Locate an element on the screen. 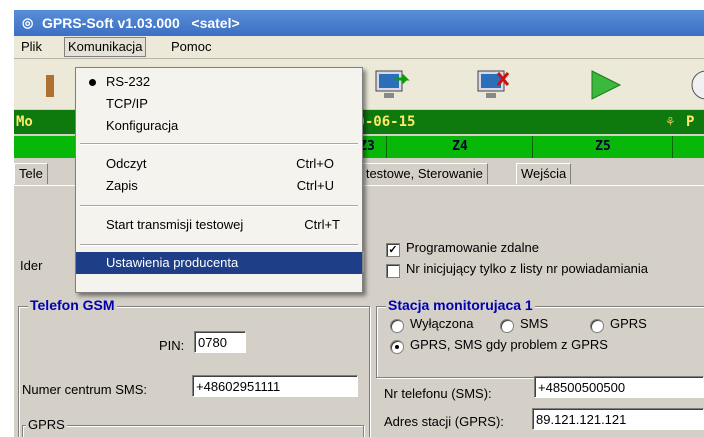  title-bar: ◎ GPRS-Soft v1.03.000 <satel> is located at coordinates (359, 23).